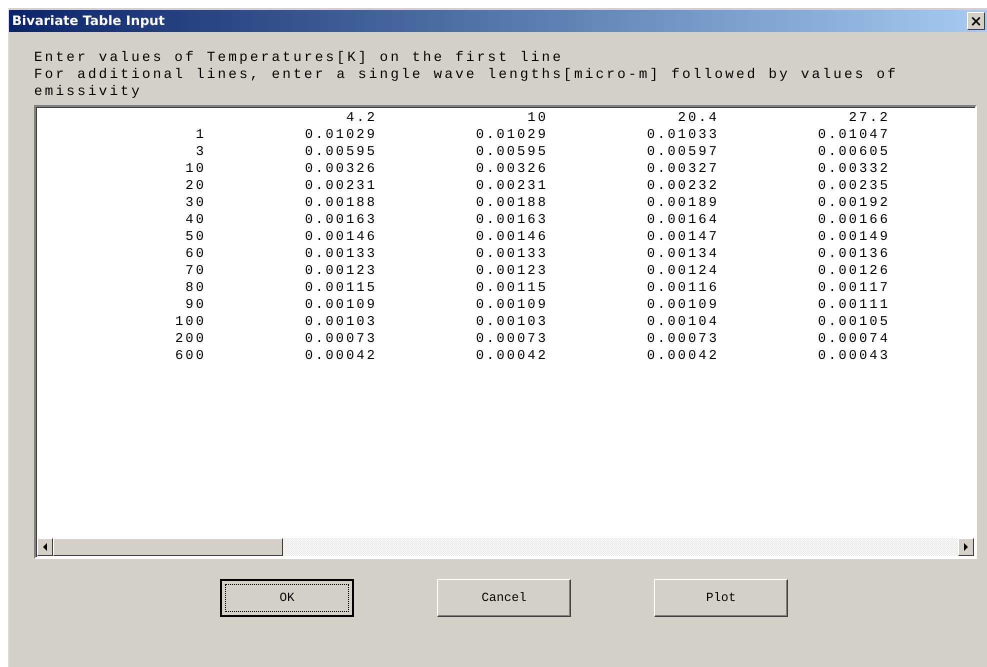 The width and height of the screenshot is (987, 667). What do you see at coordinates (976, 21) in the screenshot?
I see `close-button: ×` at bounding box center [976, 21].